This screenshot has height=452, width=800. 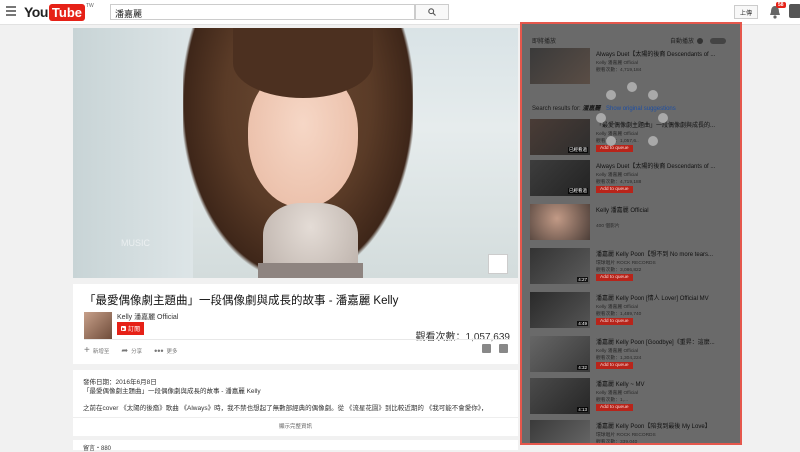 What do you see at coordinates (87, 350) in the screenshot?
I see `plus-icon: +` at bounding box center [87, 350].